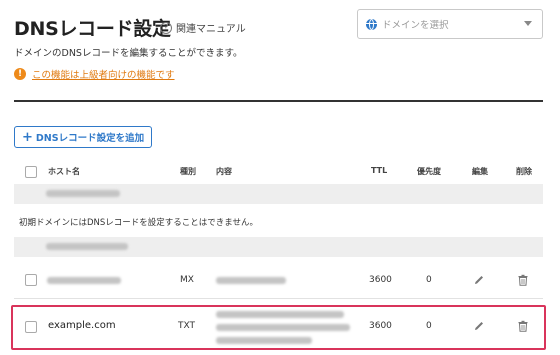 The height and width of the screenshot is (355, 560). What do you see at coordinates (84, 280) in the screenshot?
I see `redacted-host` at bounding box center [84, 280].